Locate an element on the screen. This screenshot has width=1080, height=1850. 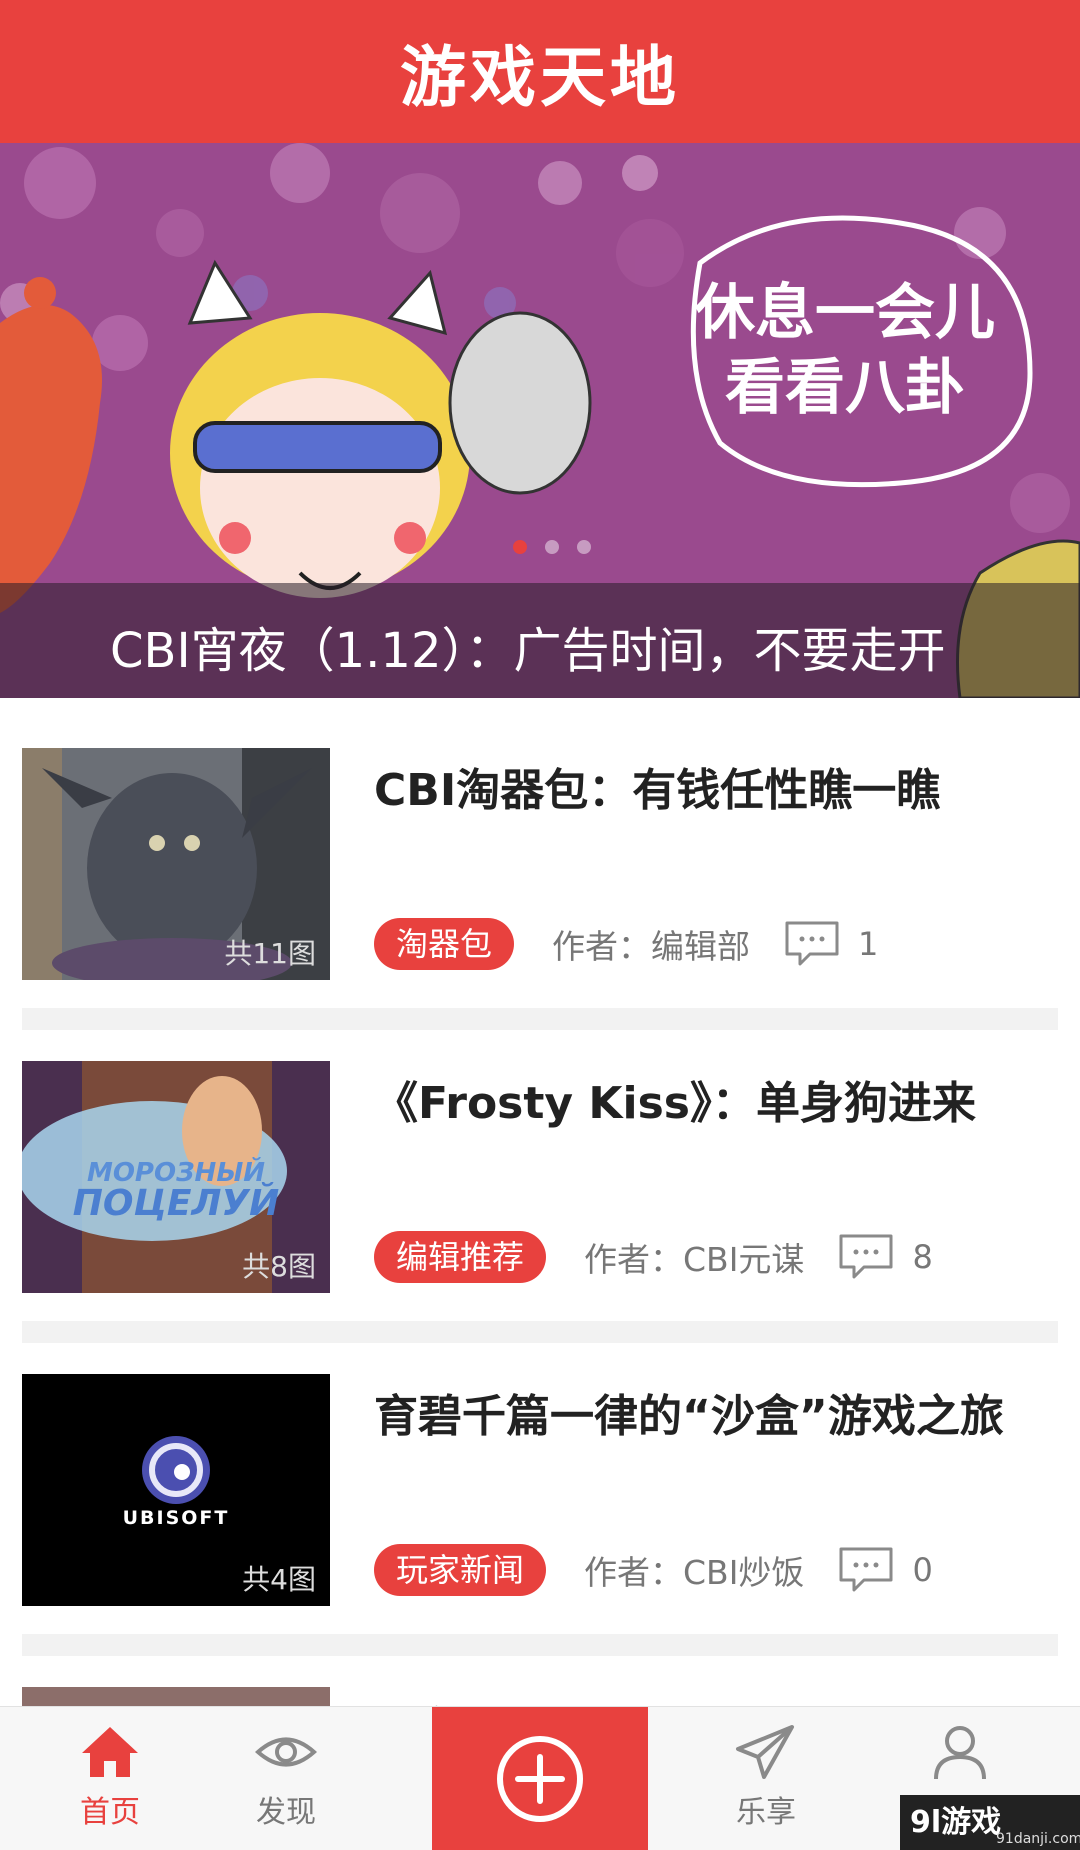
eye-icon is located at coordinates (286, 1752).